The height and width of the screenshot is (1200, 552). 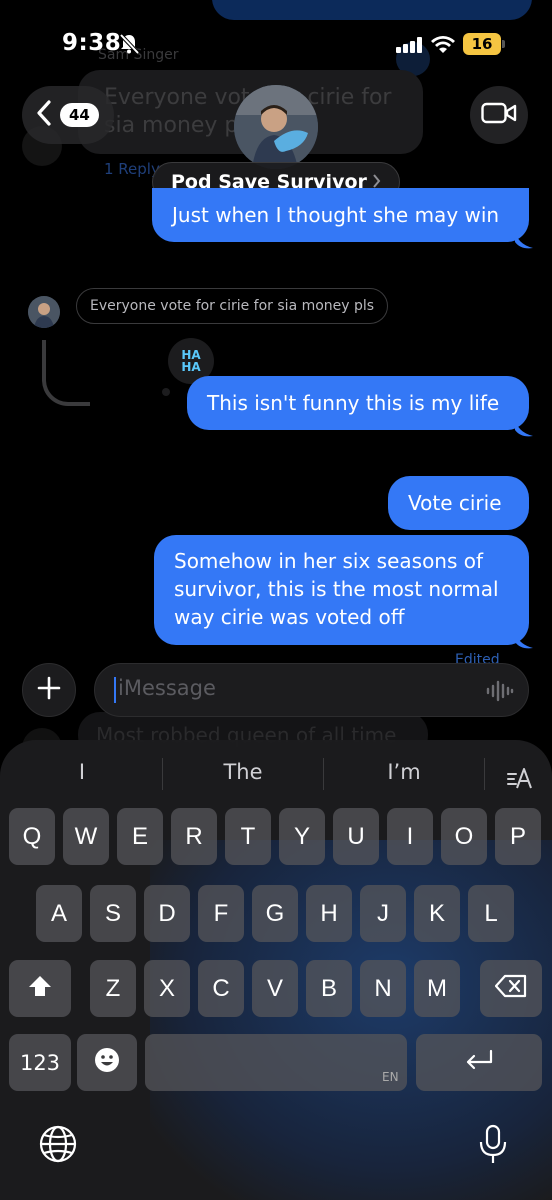 I want to click on key-c: C, so click(x=221, y=988).